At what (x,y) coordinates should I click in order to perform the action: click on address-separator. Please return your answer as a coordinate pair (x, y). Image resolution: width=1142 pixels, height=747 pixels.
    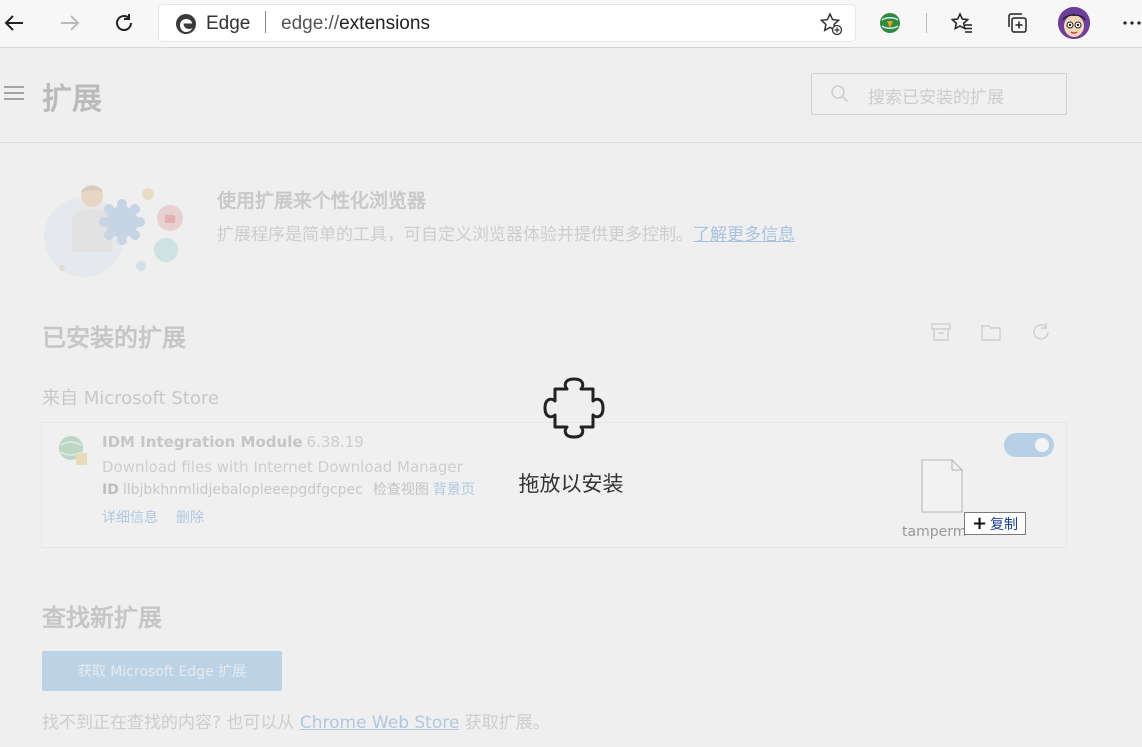
    Looking at the image, I should click on (265, 22).